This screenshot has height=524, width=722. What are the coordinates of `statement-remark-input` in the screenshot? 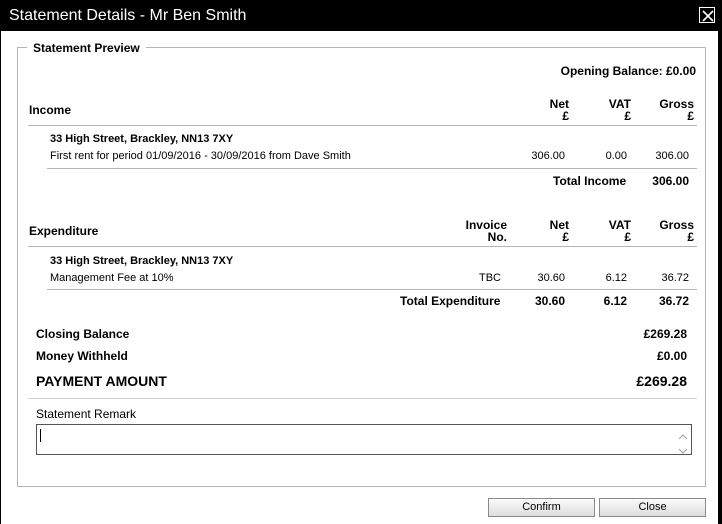 It's located at (364, 439).